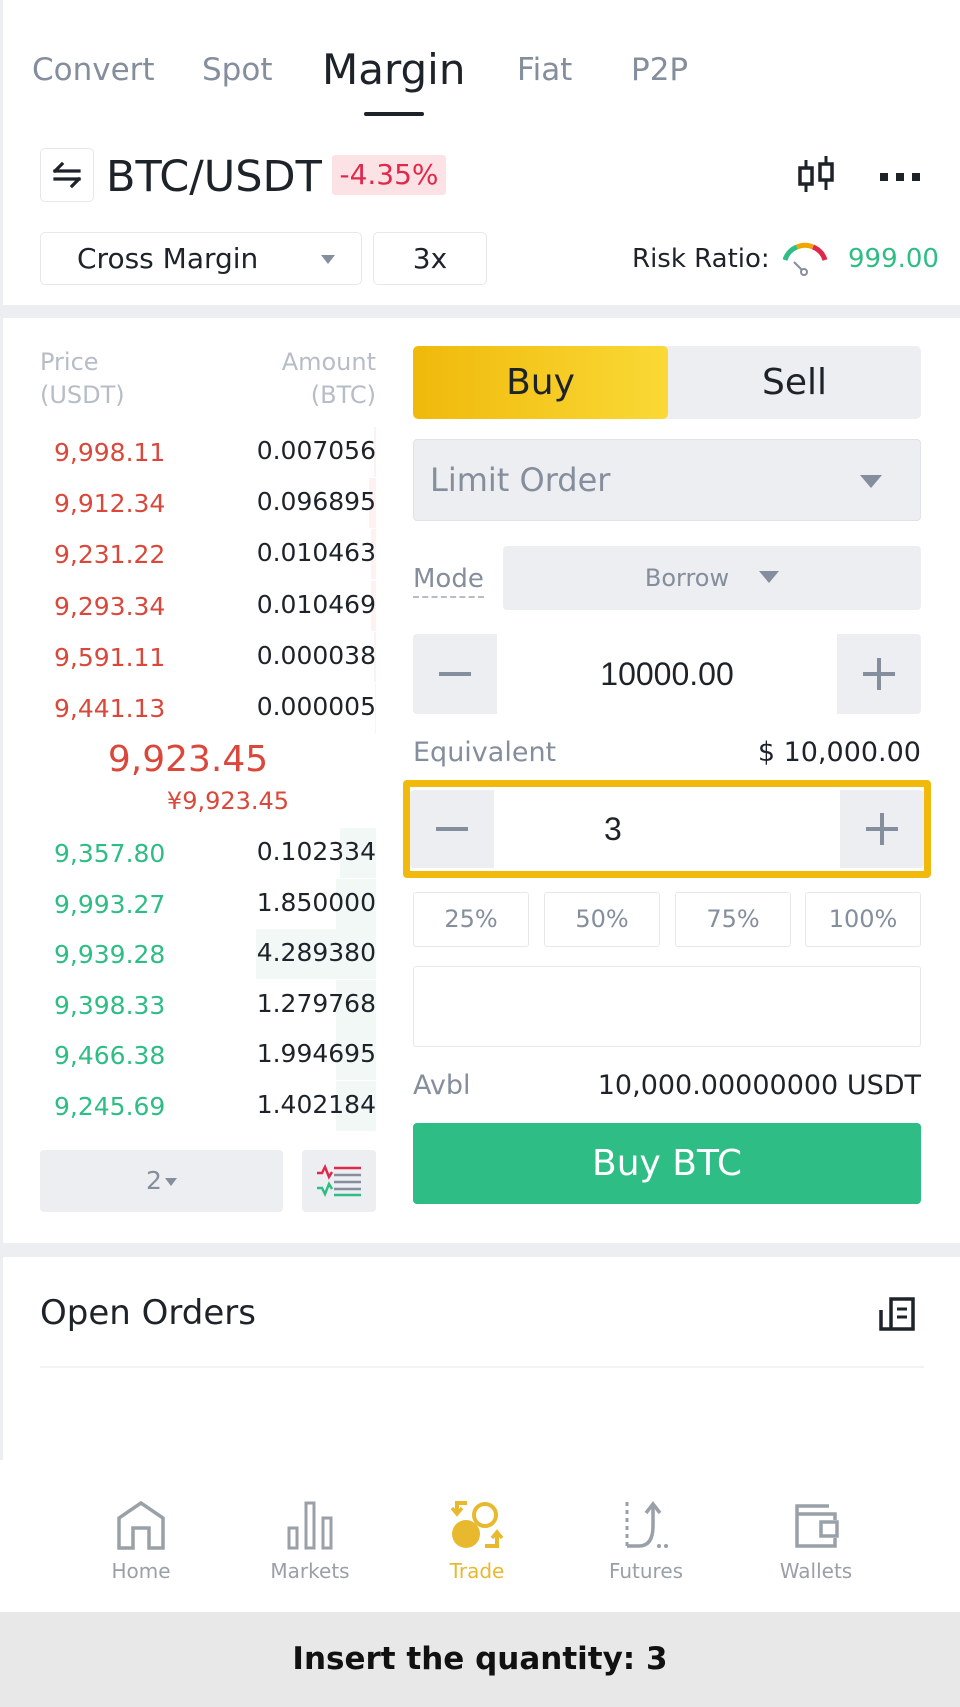  Describe the element at coordinates (208, 1005) in the screenshot. I see `bid-row: 9,398.33 1.279768` at that location.